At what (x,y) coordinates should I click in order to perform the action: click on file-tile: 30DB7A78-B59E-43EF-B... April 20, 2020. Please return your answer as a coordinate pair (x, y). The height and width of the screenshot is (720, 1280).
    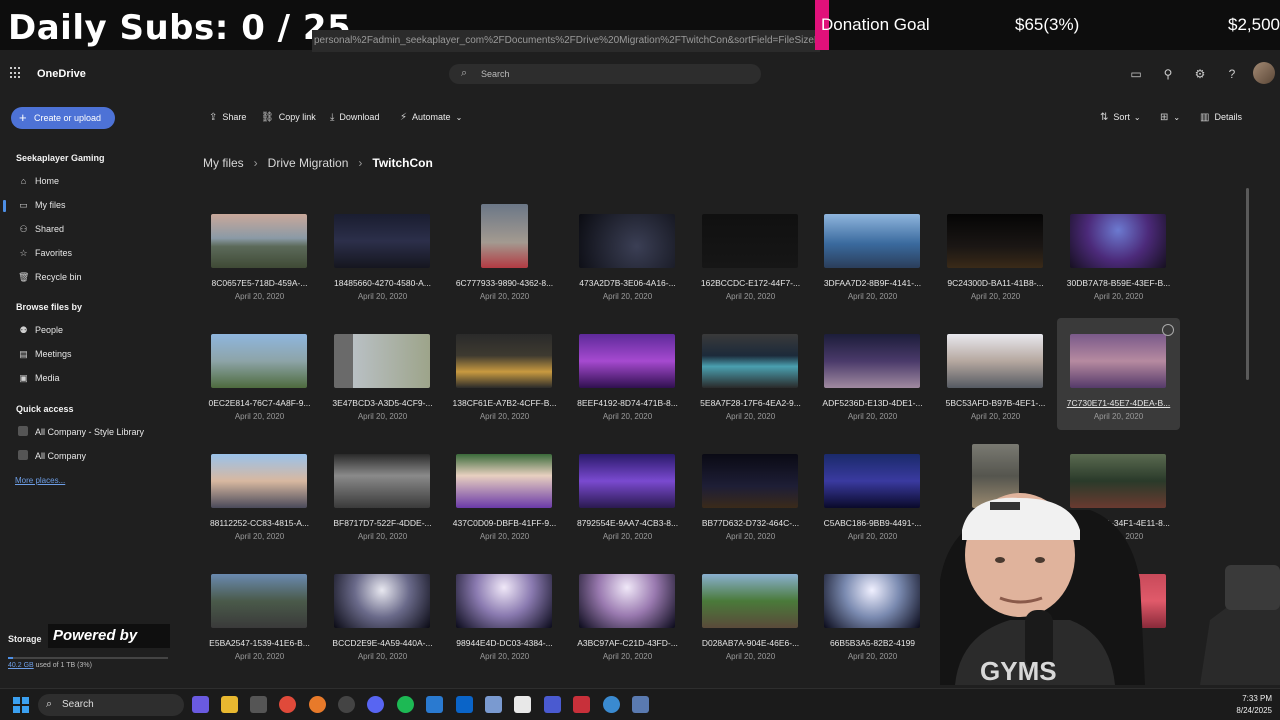
    Looking at the image, I should click on (1118, 254).